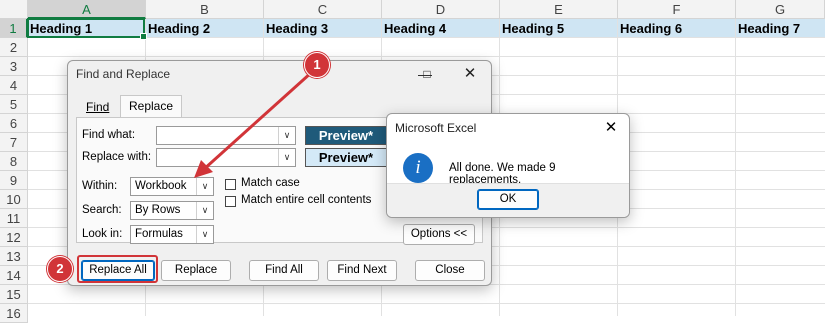 The image size is (825, 323). I want to click on tab-find: Find, so click(97, 107).